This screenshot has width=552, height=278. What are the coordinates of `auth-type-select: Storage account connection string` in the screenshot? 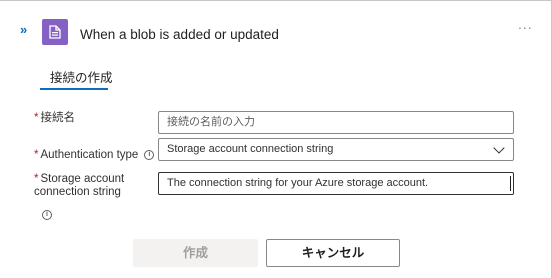 It's located at (336, 149).